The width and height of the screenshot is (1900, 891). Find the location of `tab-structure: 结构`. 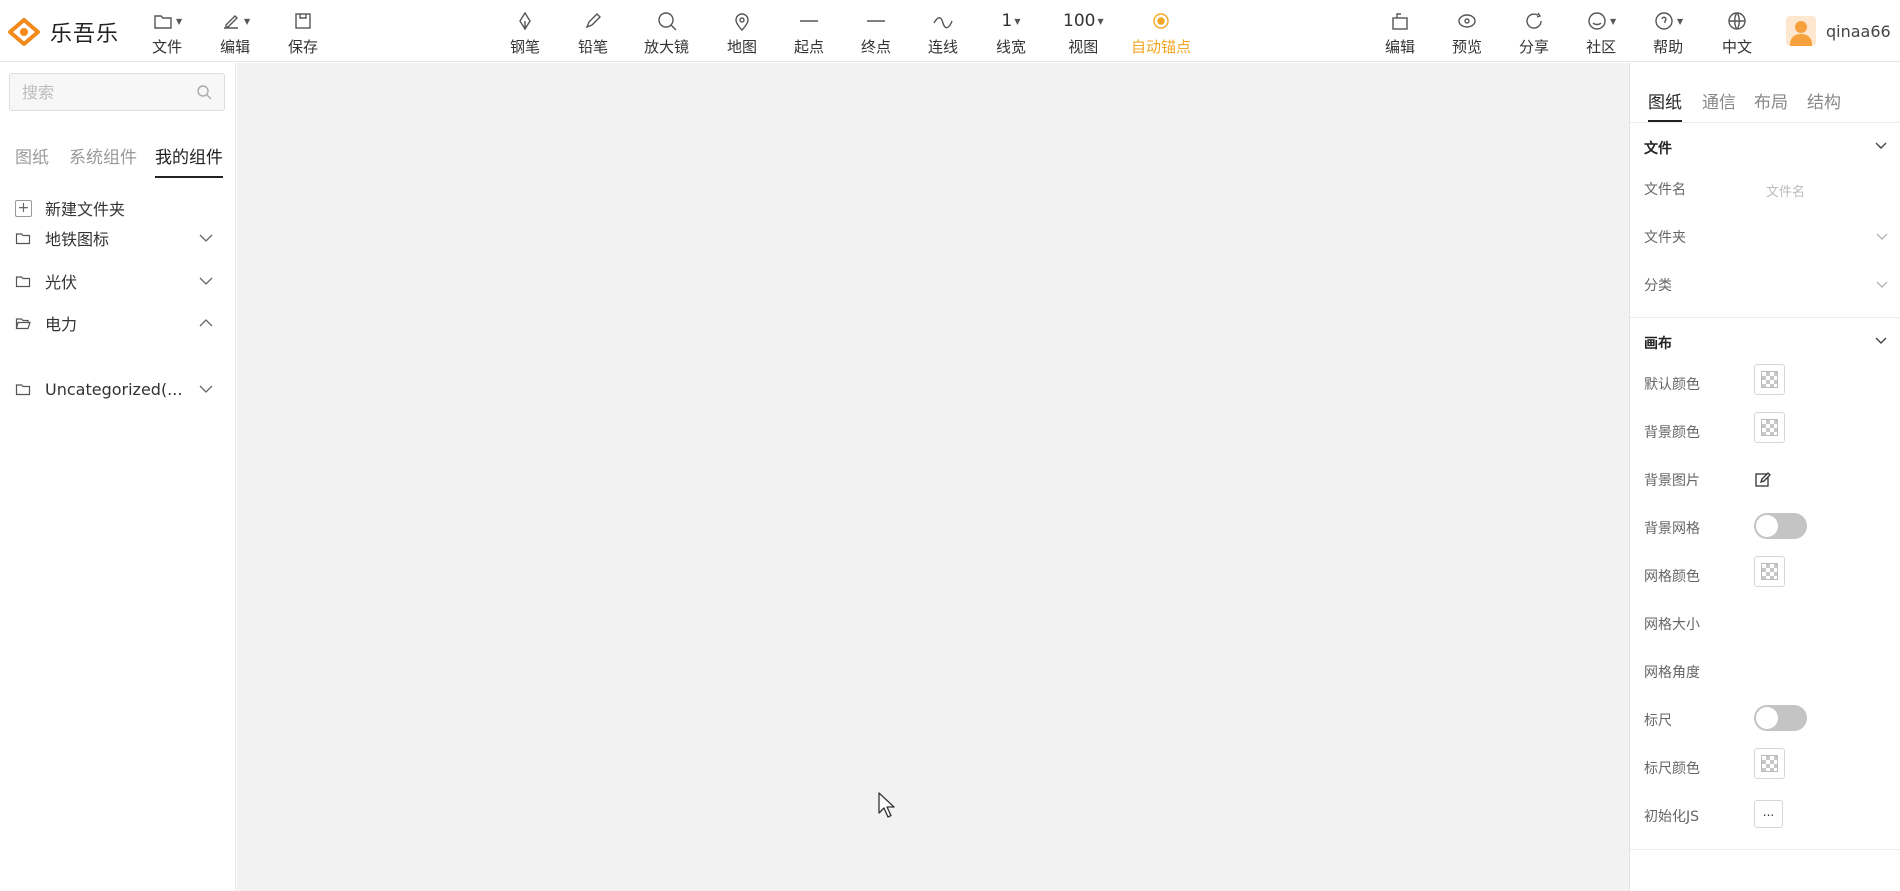

tab-structure: 结构 is located at coordinates (1824, 100).